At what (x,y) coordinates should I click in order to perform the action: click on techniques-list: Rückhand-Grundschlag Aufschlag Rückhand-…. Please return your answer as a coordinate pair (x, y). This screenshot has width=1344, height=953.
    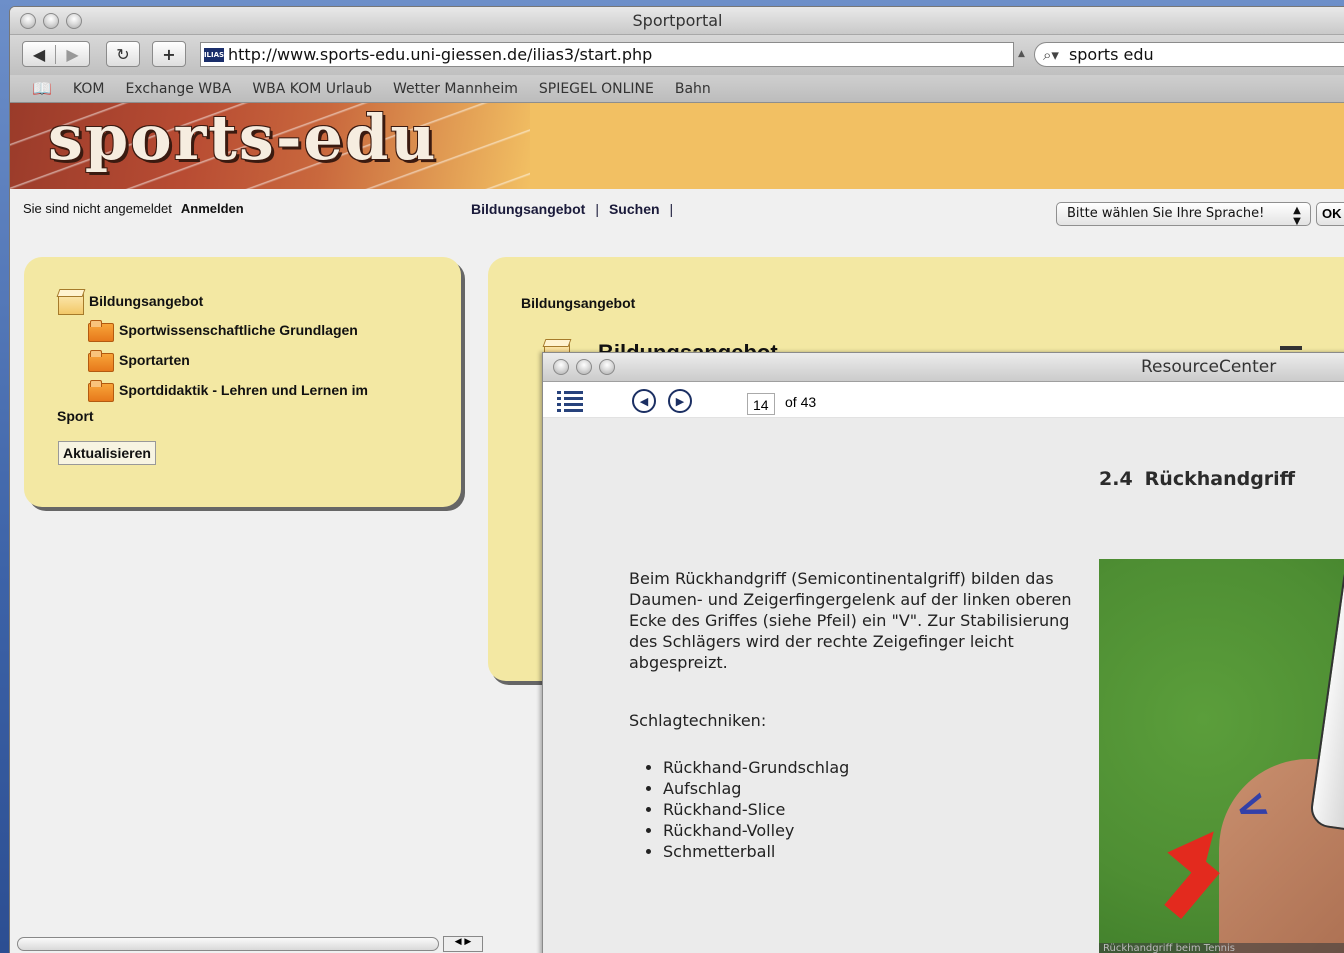
    Looking at the image, I should click on (756, 809).